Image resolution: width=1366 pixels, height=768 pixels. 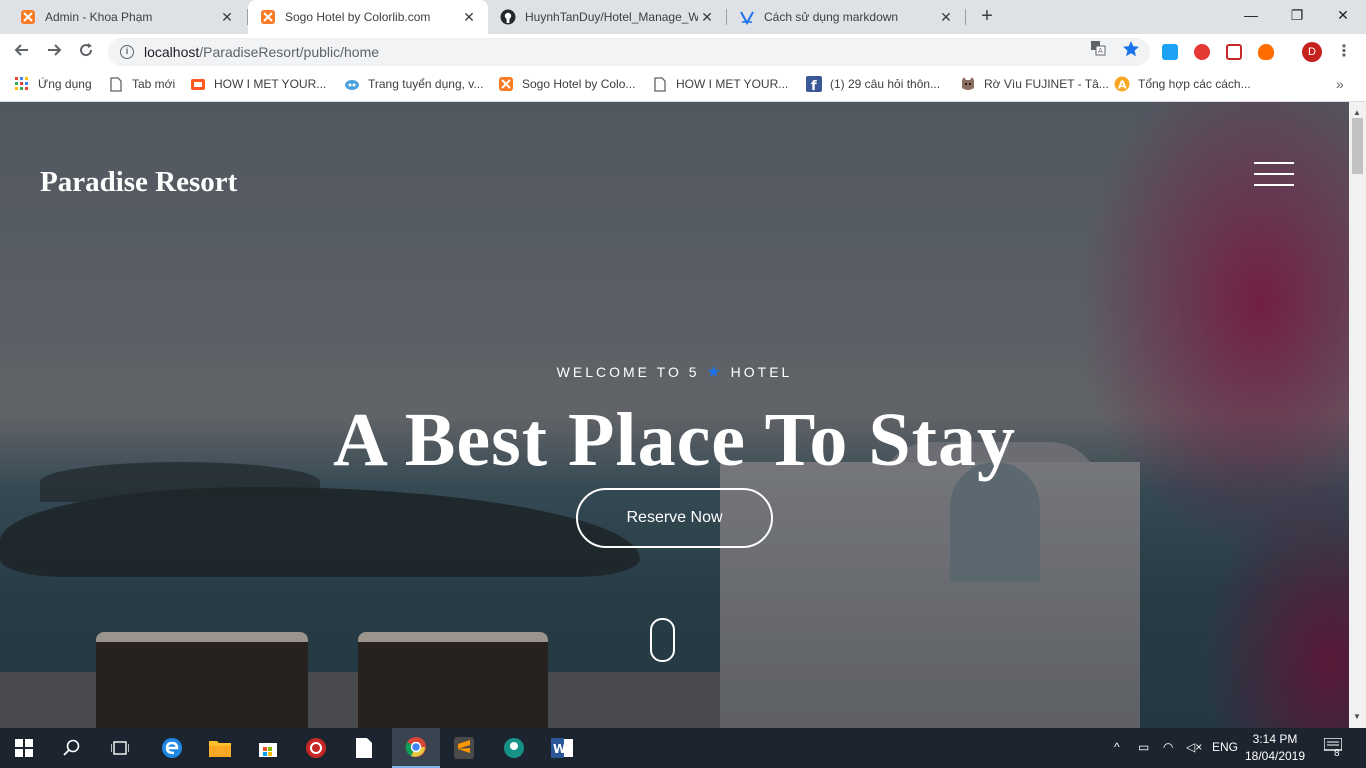 What do you see at coordinates (1312, 52) in the screenshot?
I see `profile-avatar: D` at bounding box center [1312, 52].